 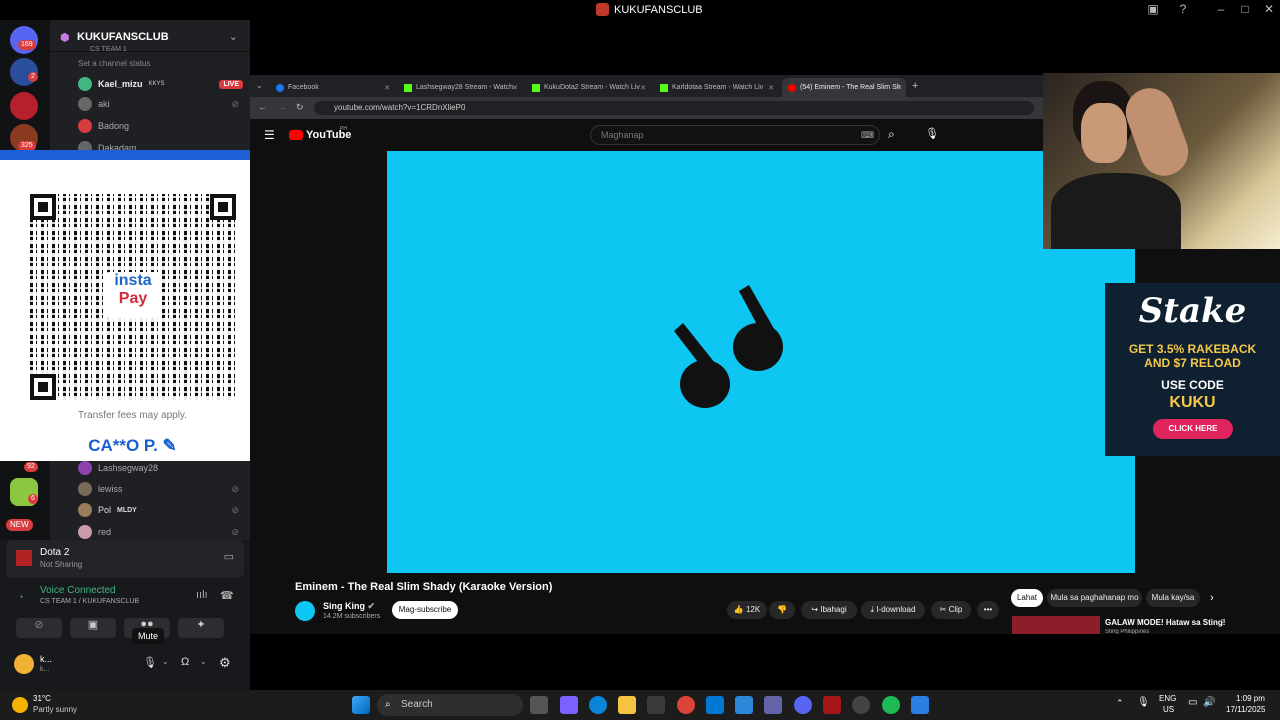 What do you see at coordinates (259, 85) in the screenshot?
I see `tab-list-icon: ⌄` at bounding box center [259, 85].